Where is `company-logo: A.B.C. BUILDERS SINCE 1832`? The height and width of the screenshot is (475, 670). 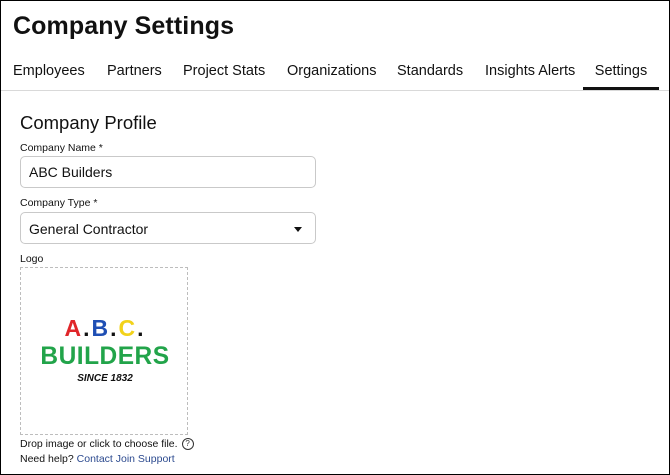
company-logo: A.B.C. BUILDERS SINCE 1832 is located at coordinates (105, 351).